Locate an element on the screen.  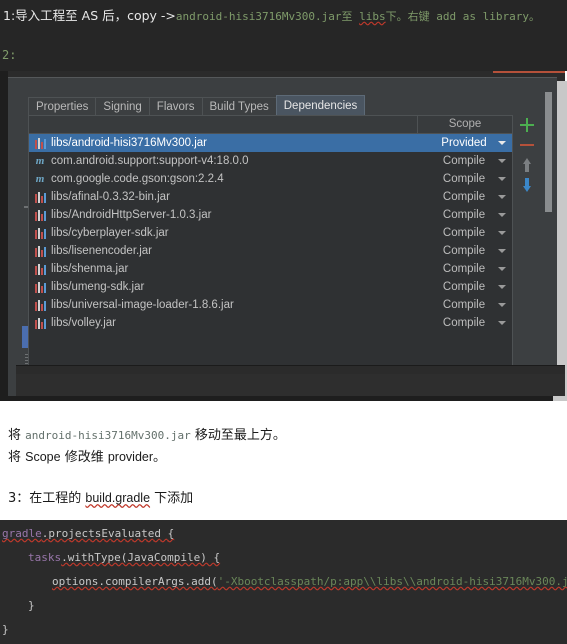
note3-prefix: 3：在工程的 is located at coordinates (47, 498).